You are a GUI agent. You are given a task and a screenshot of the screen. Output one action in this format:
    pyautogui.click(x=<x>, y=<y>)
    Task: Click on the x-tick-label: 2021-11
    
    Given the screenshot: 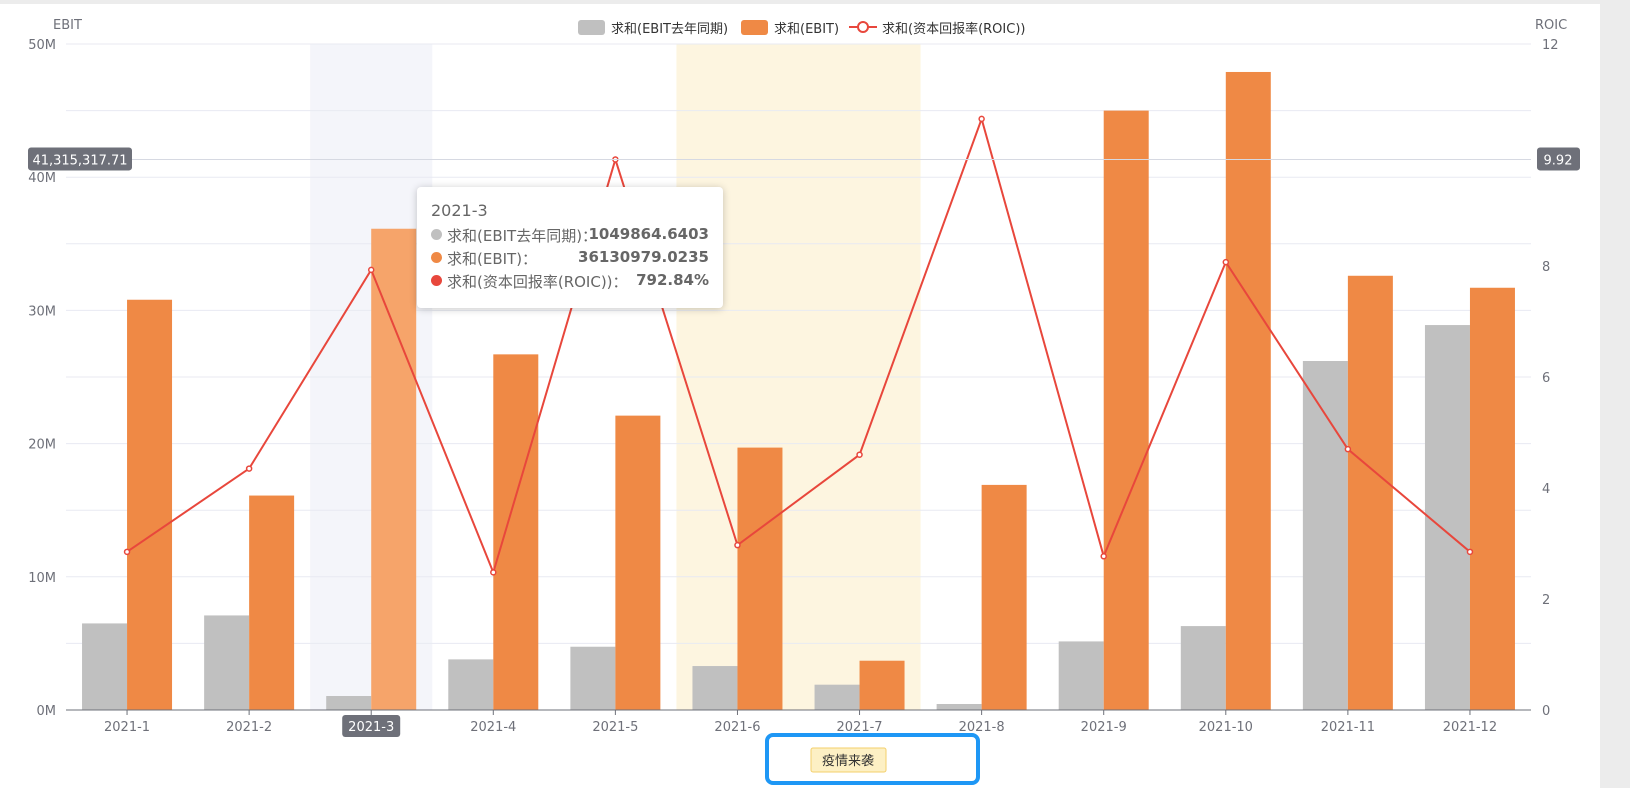 What is the action you would take?
    pyautogui.click(x=1348, y=727)
    